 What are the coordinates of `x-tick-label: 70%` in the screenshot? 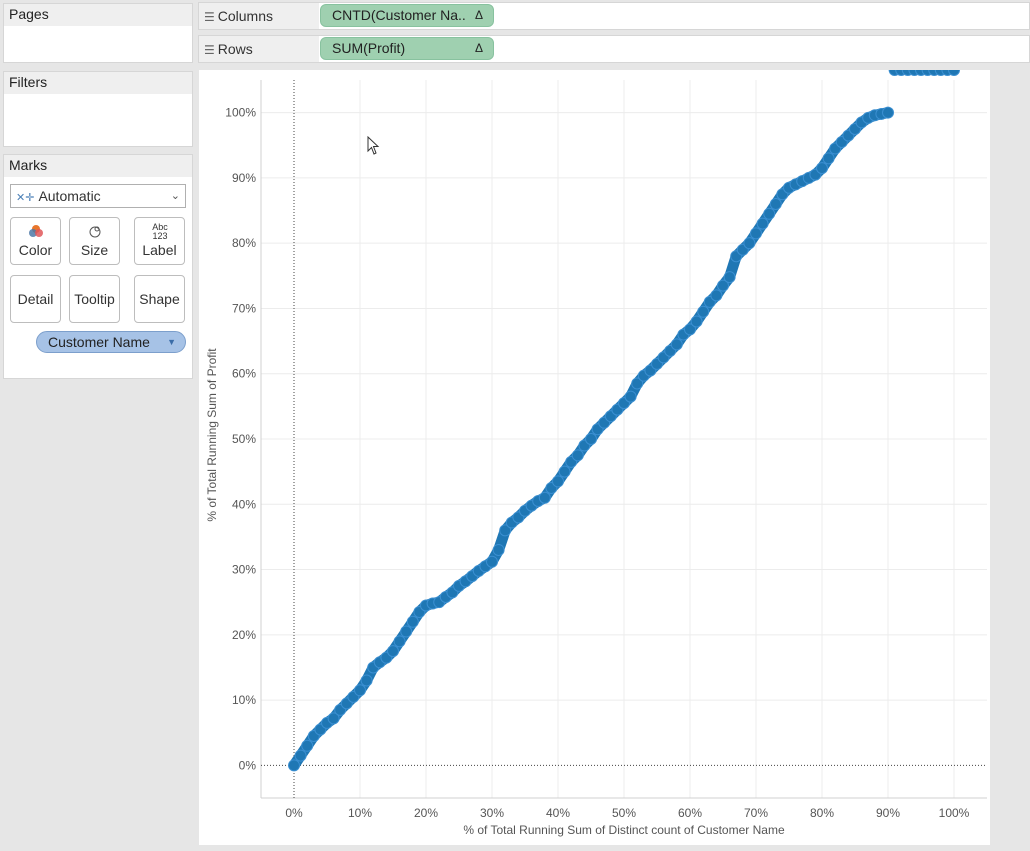 It's located at (756, 813).